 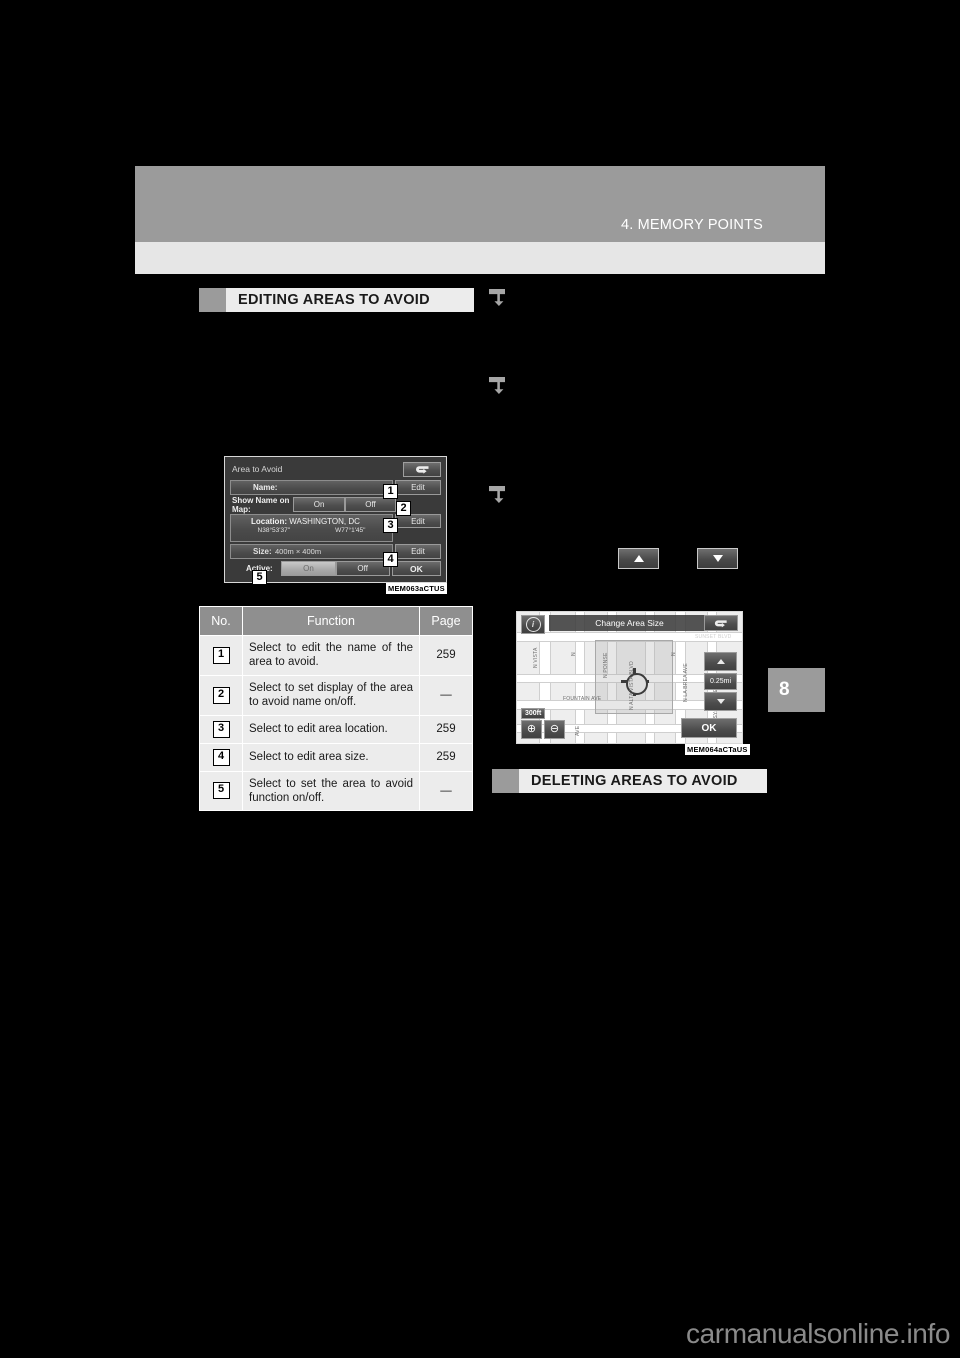 I want to click on page-title: 4. MEMORY POINTS, so click(x=691, y=225).